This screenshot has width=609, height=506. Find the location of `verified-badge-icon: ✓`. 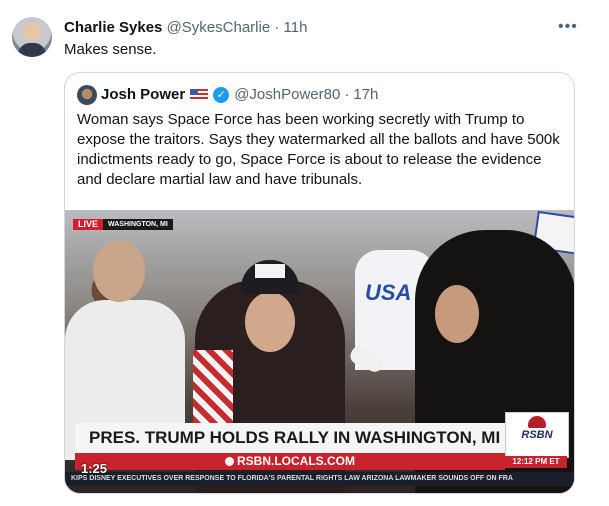

verified-badge-icon: ✓ is located at coordinates (221, 95).